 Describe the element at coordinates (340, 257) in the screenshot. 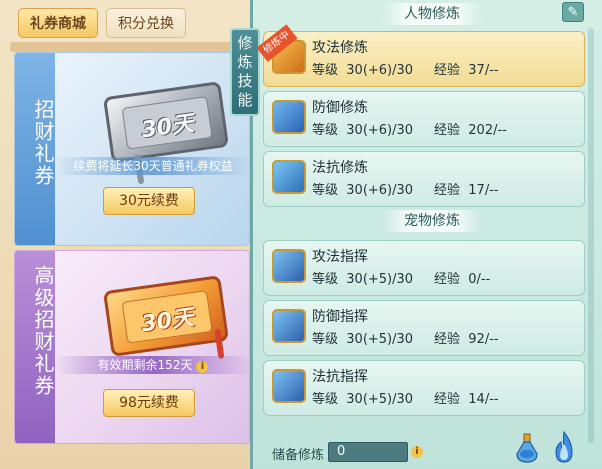

I see `row-title: 攻法指挥` at that location.